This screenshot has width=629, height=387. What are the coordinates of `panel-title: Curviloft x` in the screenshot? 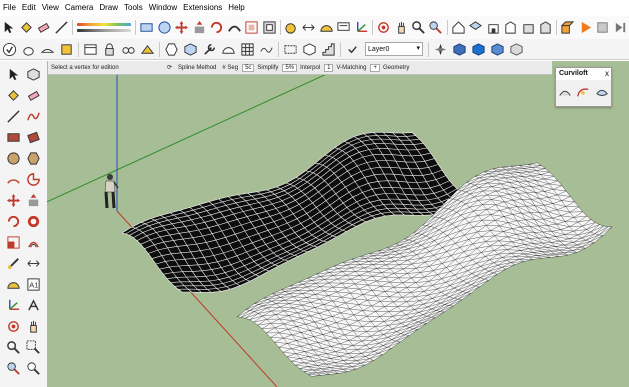 It's located at (583, 74).